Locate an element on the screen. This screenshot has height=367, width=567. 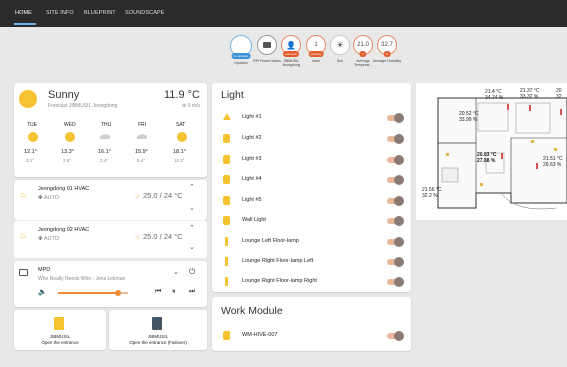
hvac-name: Jeongdong 01 HVAC is located at coordinates (64, 189).